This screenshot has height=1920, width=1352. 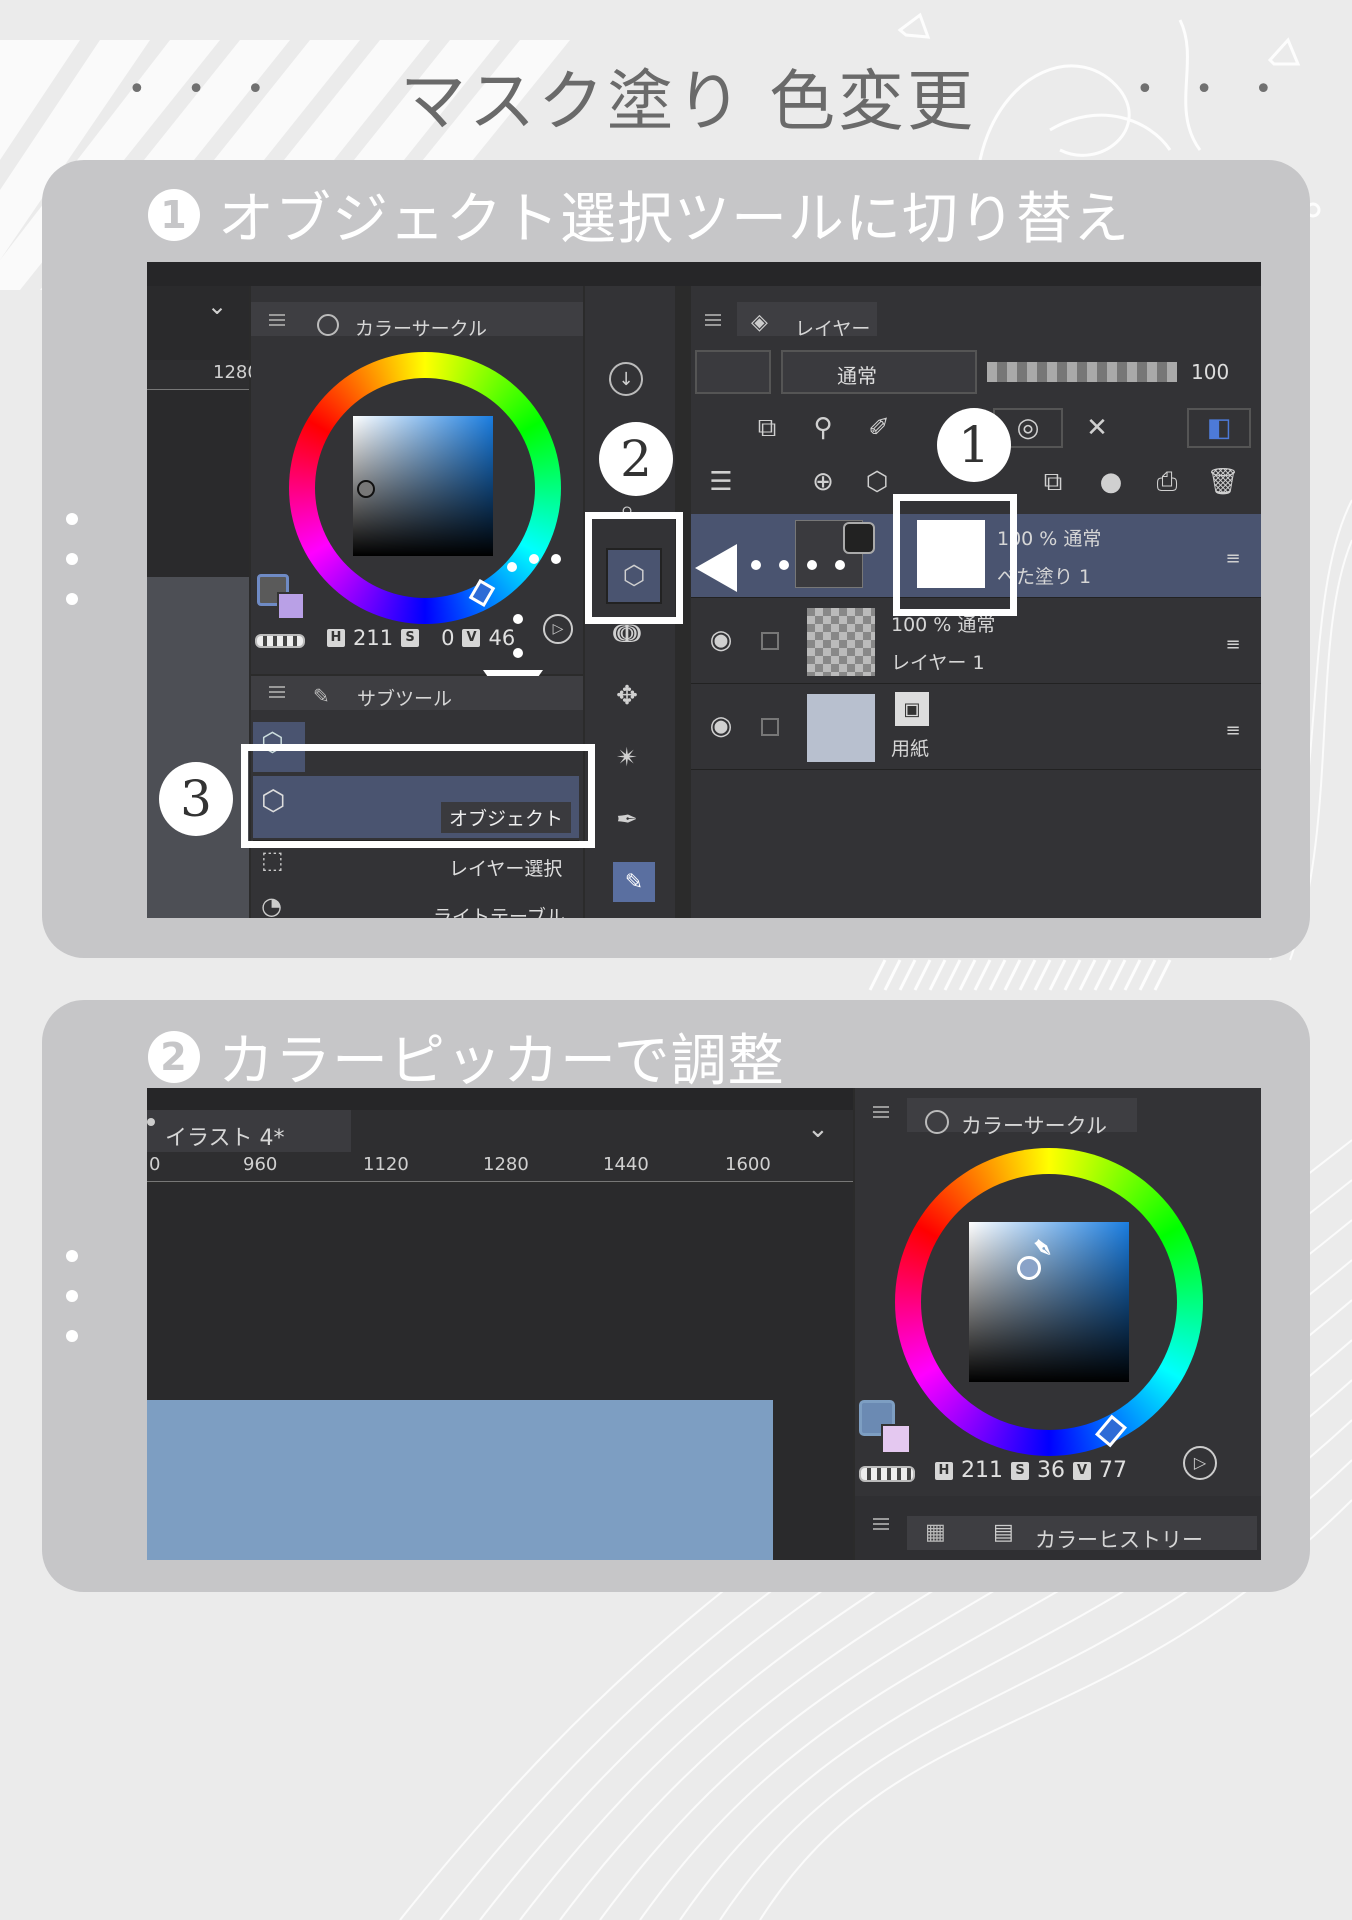 What do you see at coordinates (937, 1122) in the screenshot?
I see `color-circle-tab-icon` at bounding box center [937, 1122].